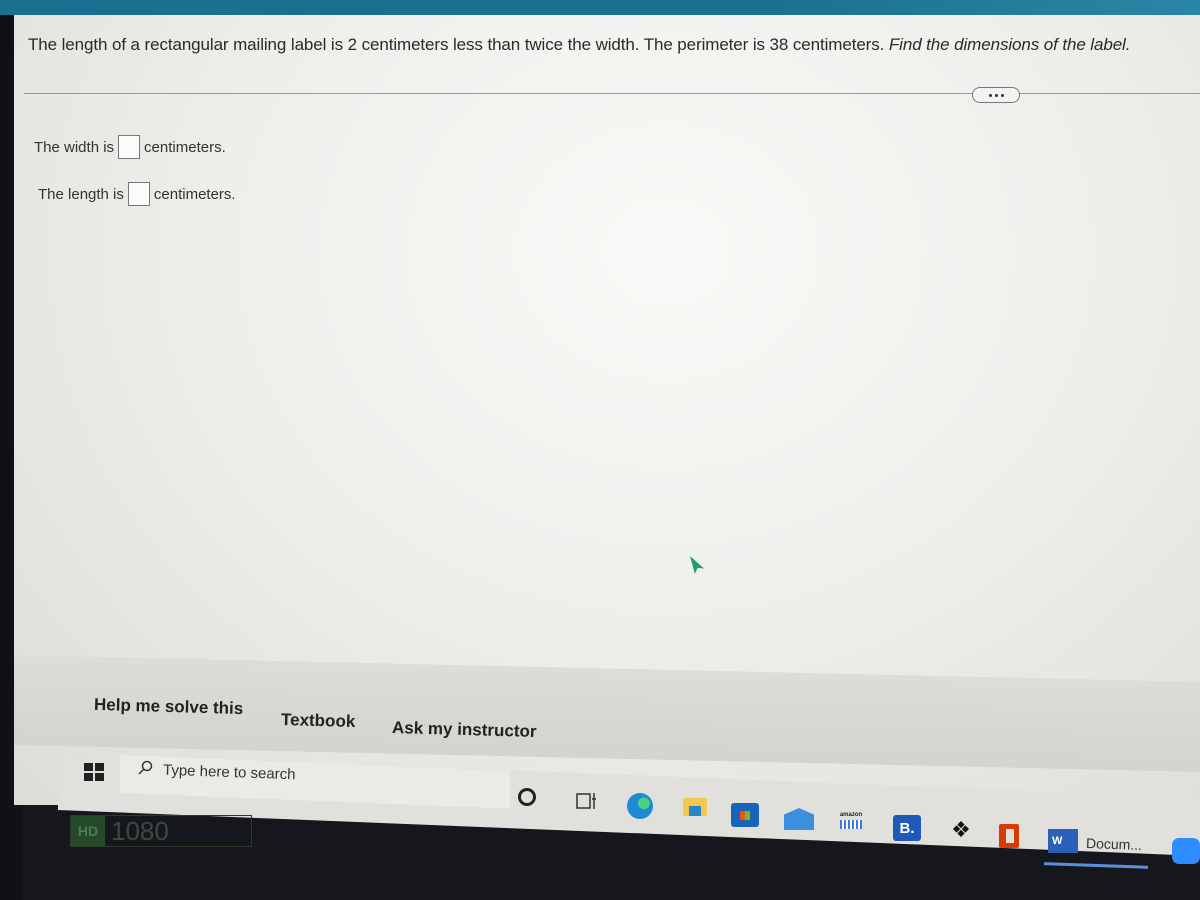 The image size is (1200, 900). Describe the element at coordinates (527, 797) in the screenshot. I see `cortana-icon` at that location.